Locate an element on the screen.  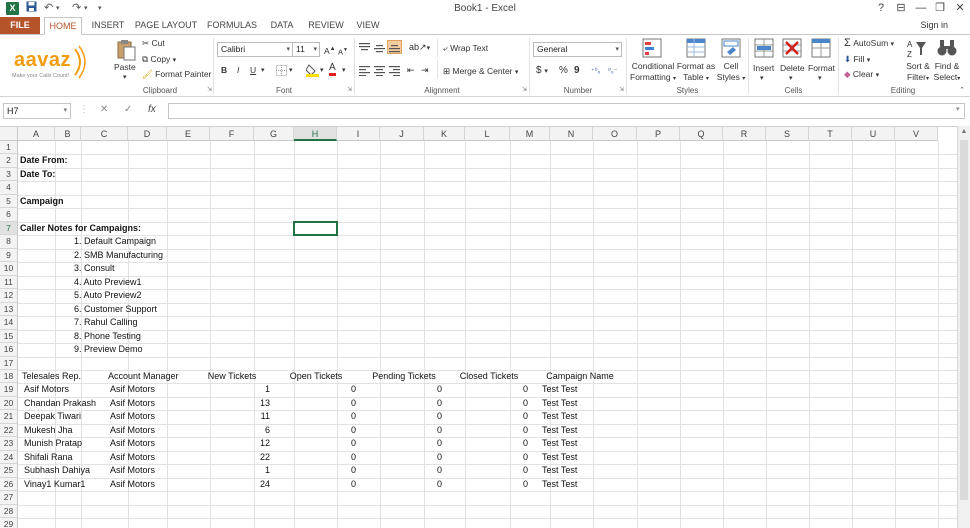
table-header: Telesales Rep. is located at coordinates (63, 376).